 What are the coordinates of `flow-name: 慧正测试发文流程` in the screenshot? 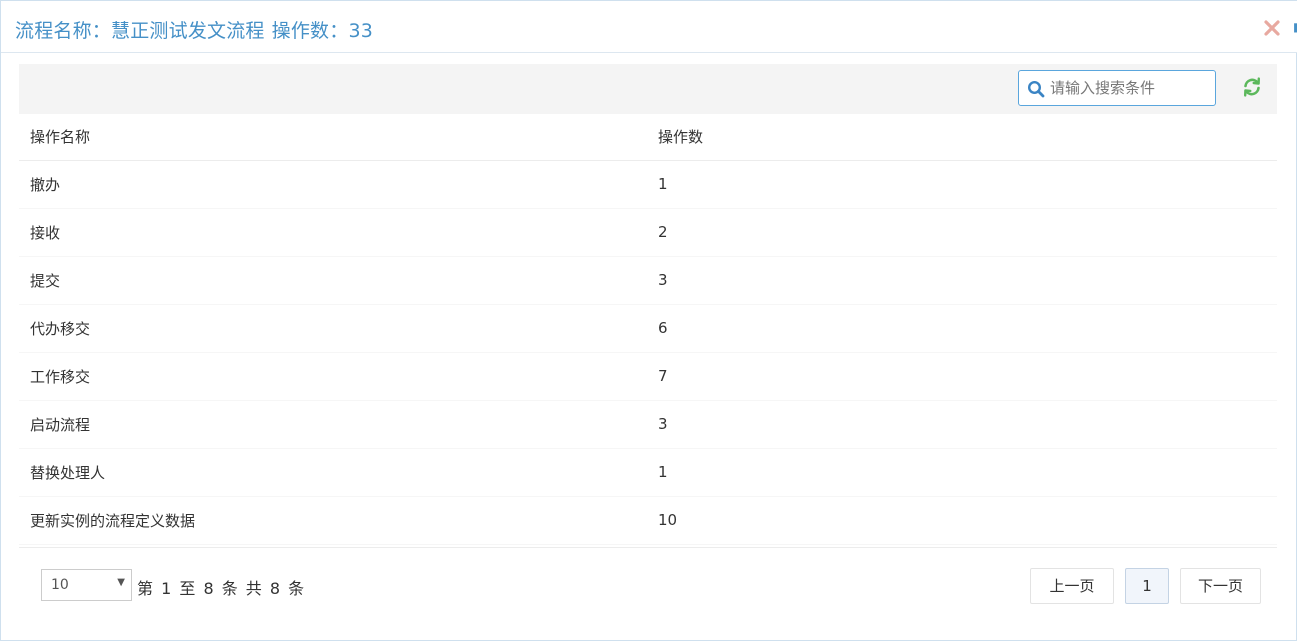 It's located at (188, 31).